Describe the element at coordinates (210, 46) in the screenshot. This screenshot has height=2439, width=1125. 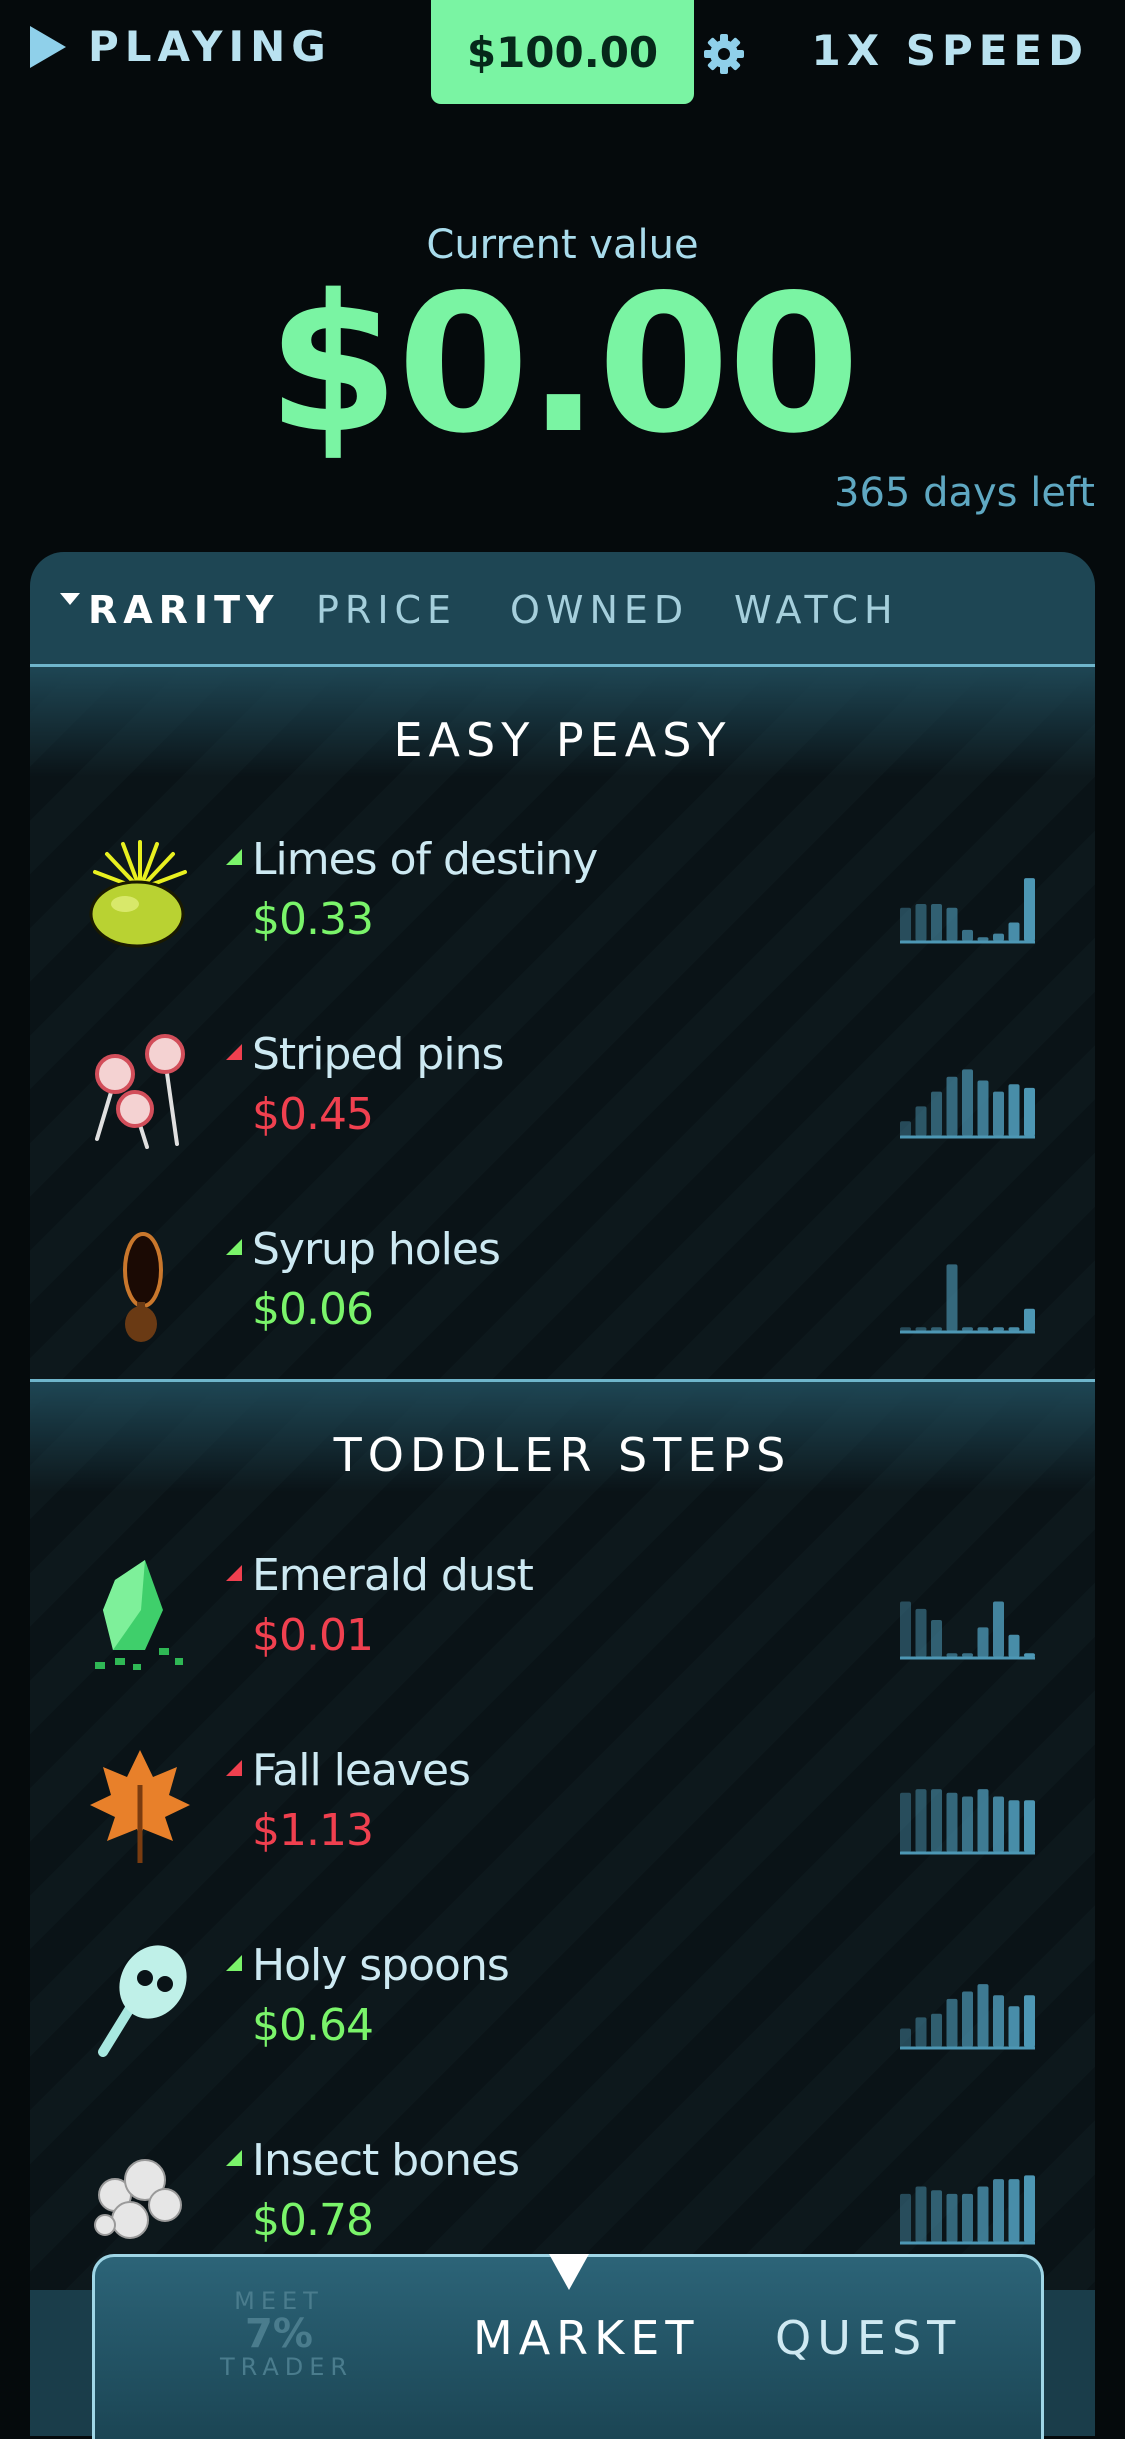
I see `status-label: PLAYING` at that location.